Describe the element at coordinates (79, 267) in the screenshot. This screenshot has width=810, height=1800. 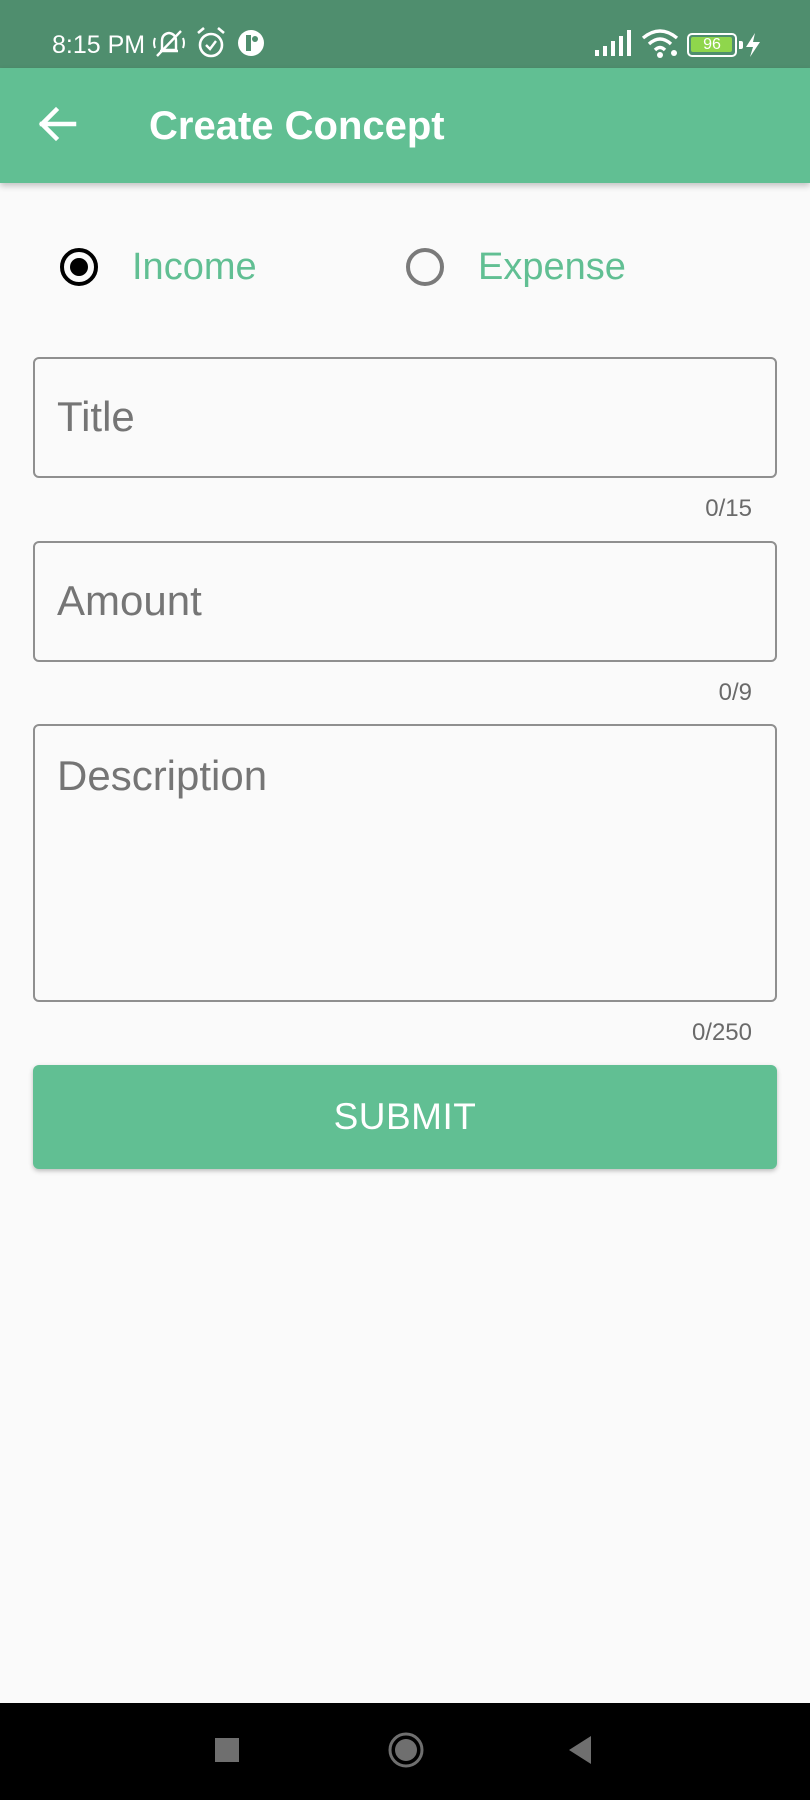
I see `radio-checked-icon` at that location.